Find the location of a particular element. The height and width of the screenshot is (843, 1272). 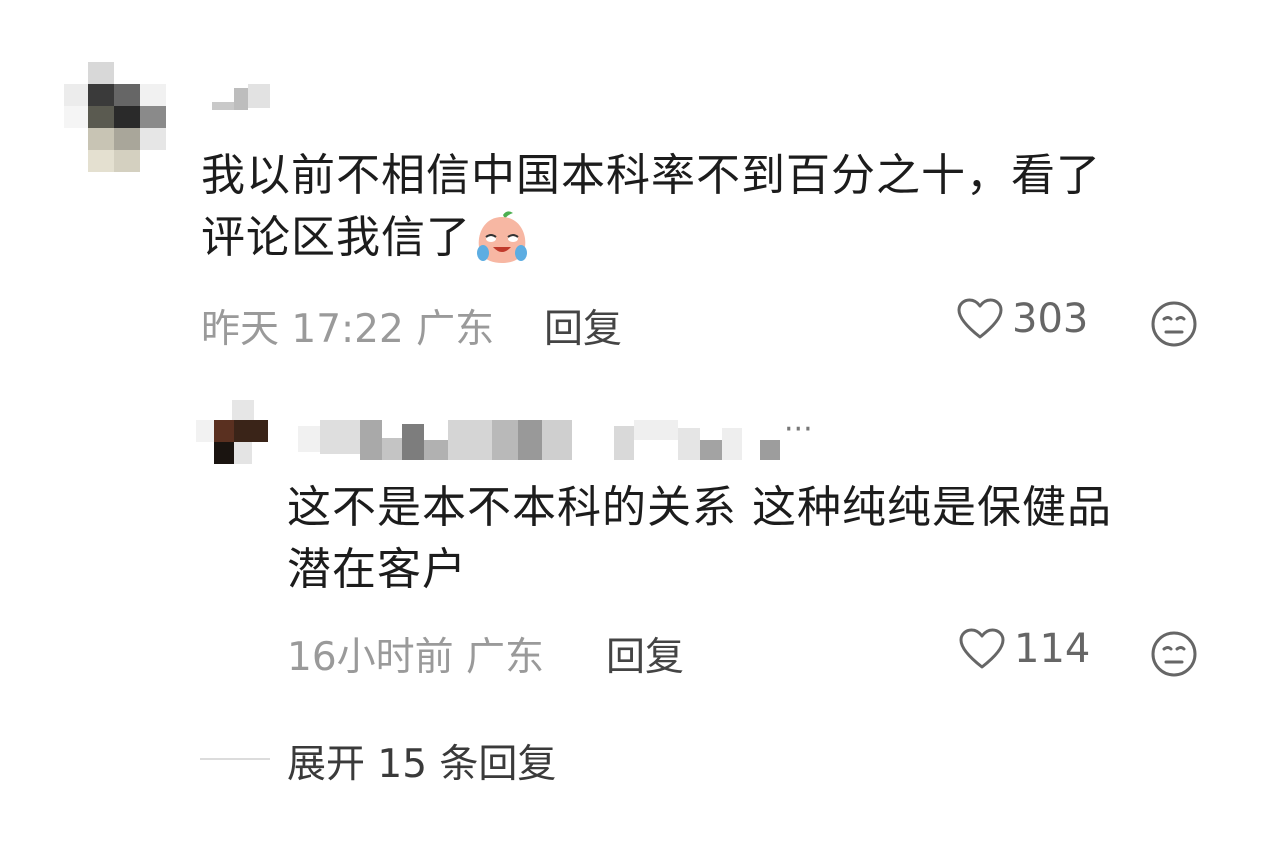

reply-like-button: 114 is located at coordinates (1024, 649).